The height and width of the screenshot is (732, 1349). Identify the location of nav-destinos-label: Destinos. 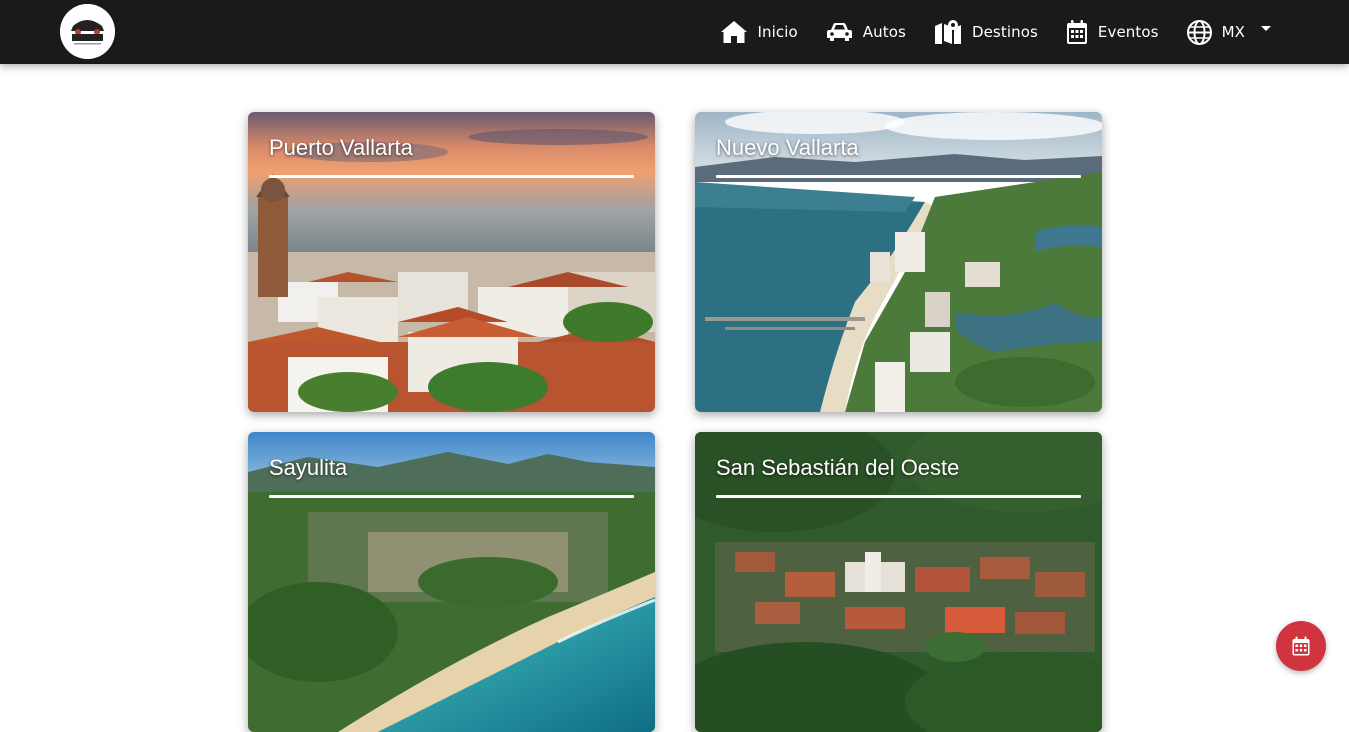
(1004, 32).